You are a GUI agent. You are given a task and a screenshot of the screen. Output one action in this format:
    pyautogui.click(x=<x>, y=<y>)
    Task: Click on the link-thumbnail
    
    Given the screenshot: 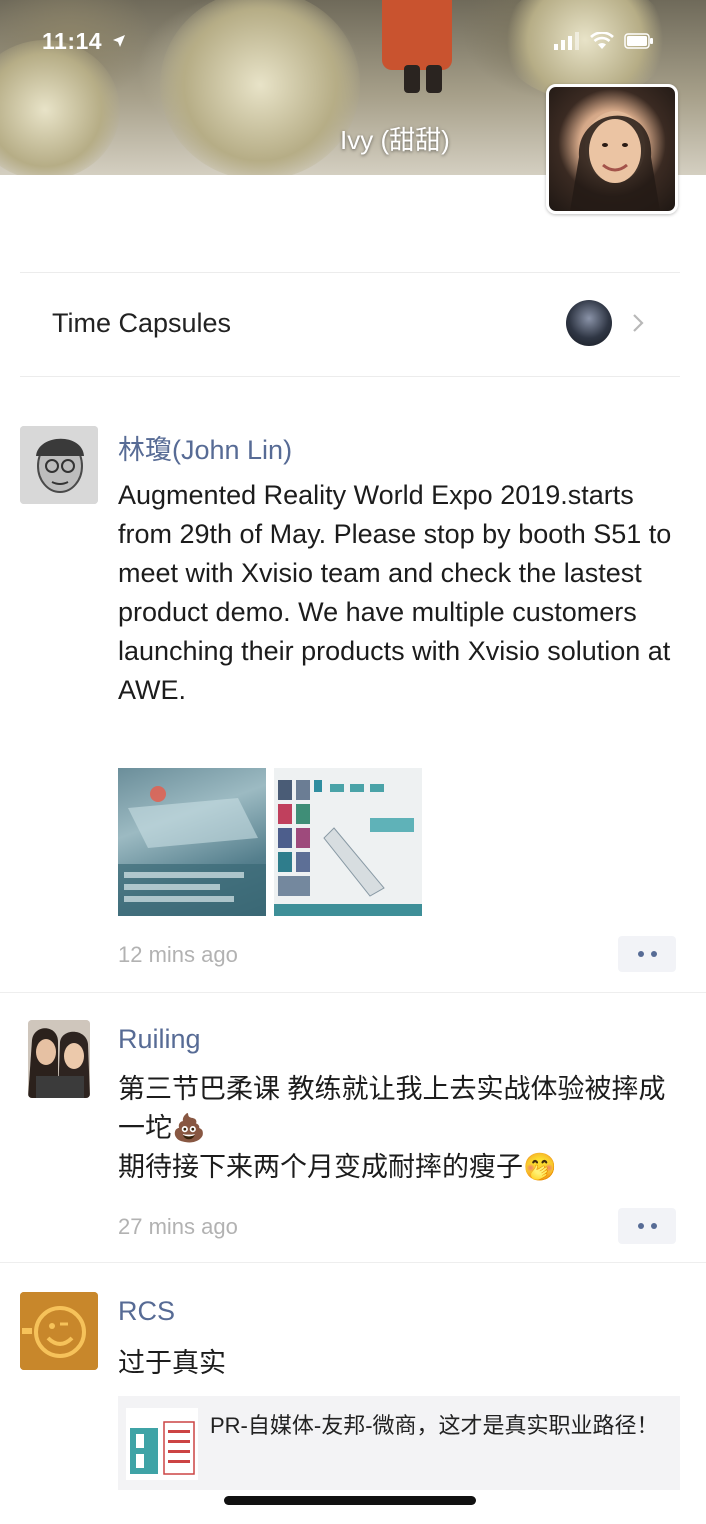 What is the action you would take?
    pyautogui.click(x=162, y=1444)
    